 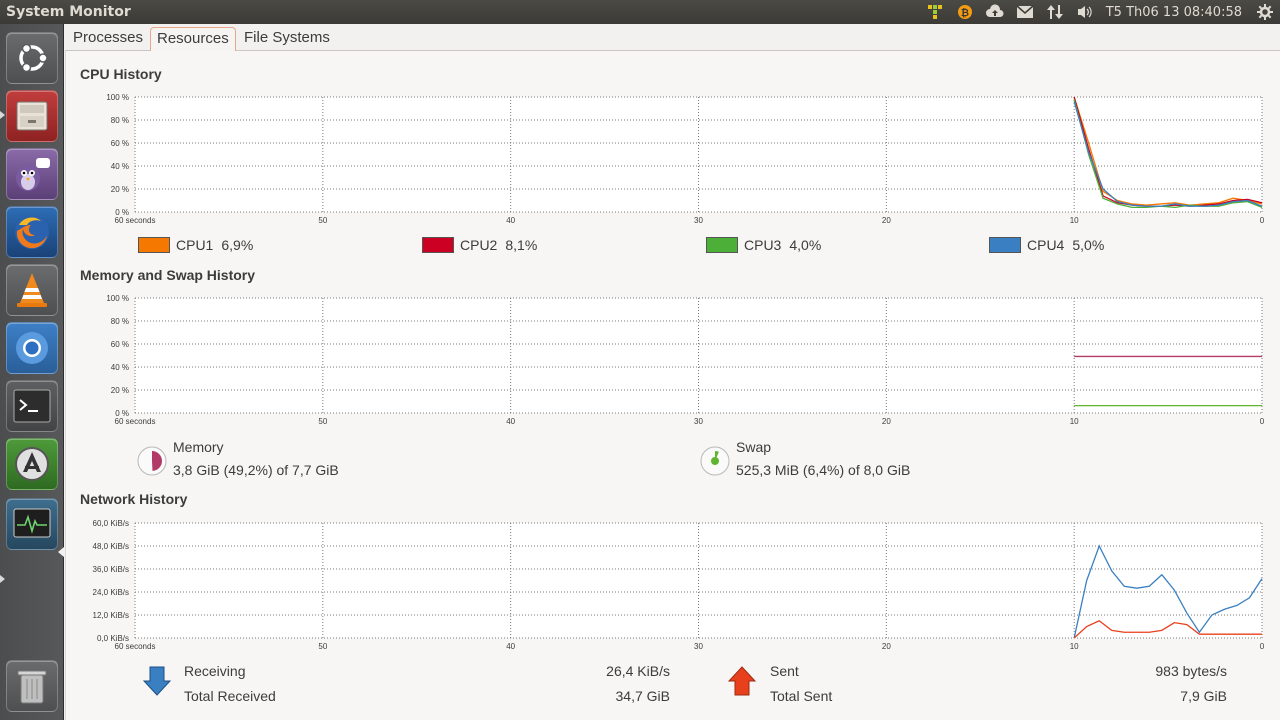 I want to click on pidgin-bird-icon, so click(x=33, y=174).